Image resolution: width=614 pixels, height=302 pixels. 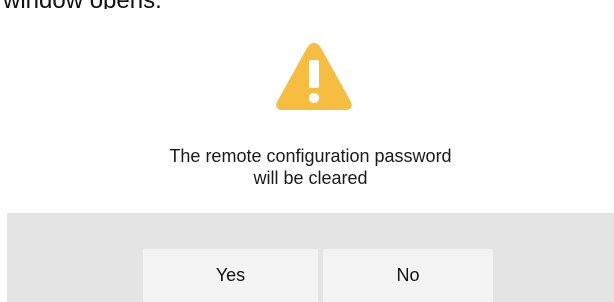 What do you see at coordinates (314, 76) in the screenshot?
I see `warning-triangle-icon` at bounding box center [314, 76].